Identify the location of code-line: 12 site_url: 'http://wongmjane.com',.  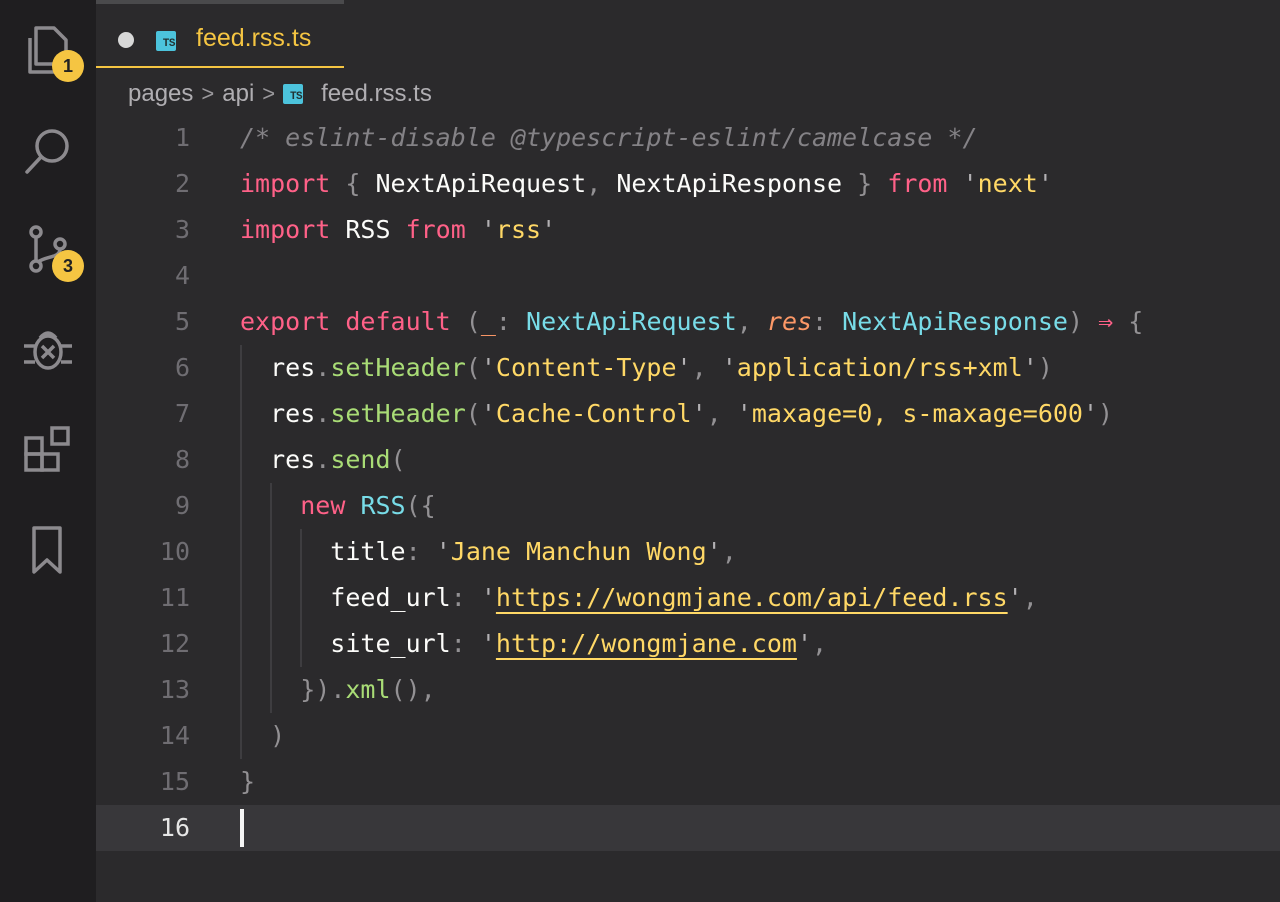
(688, 644).